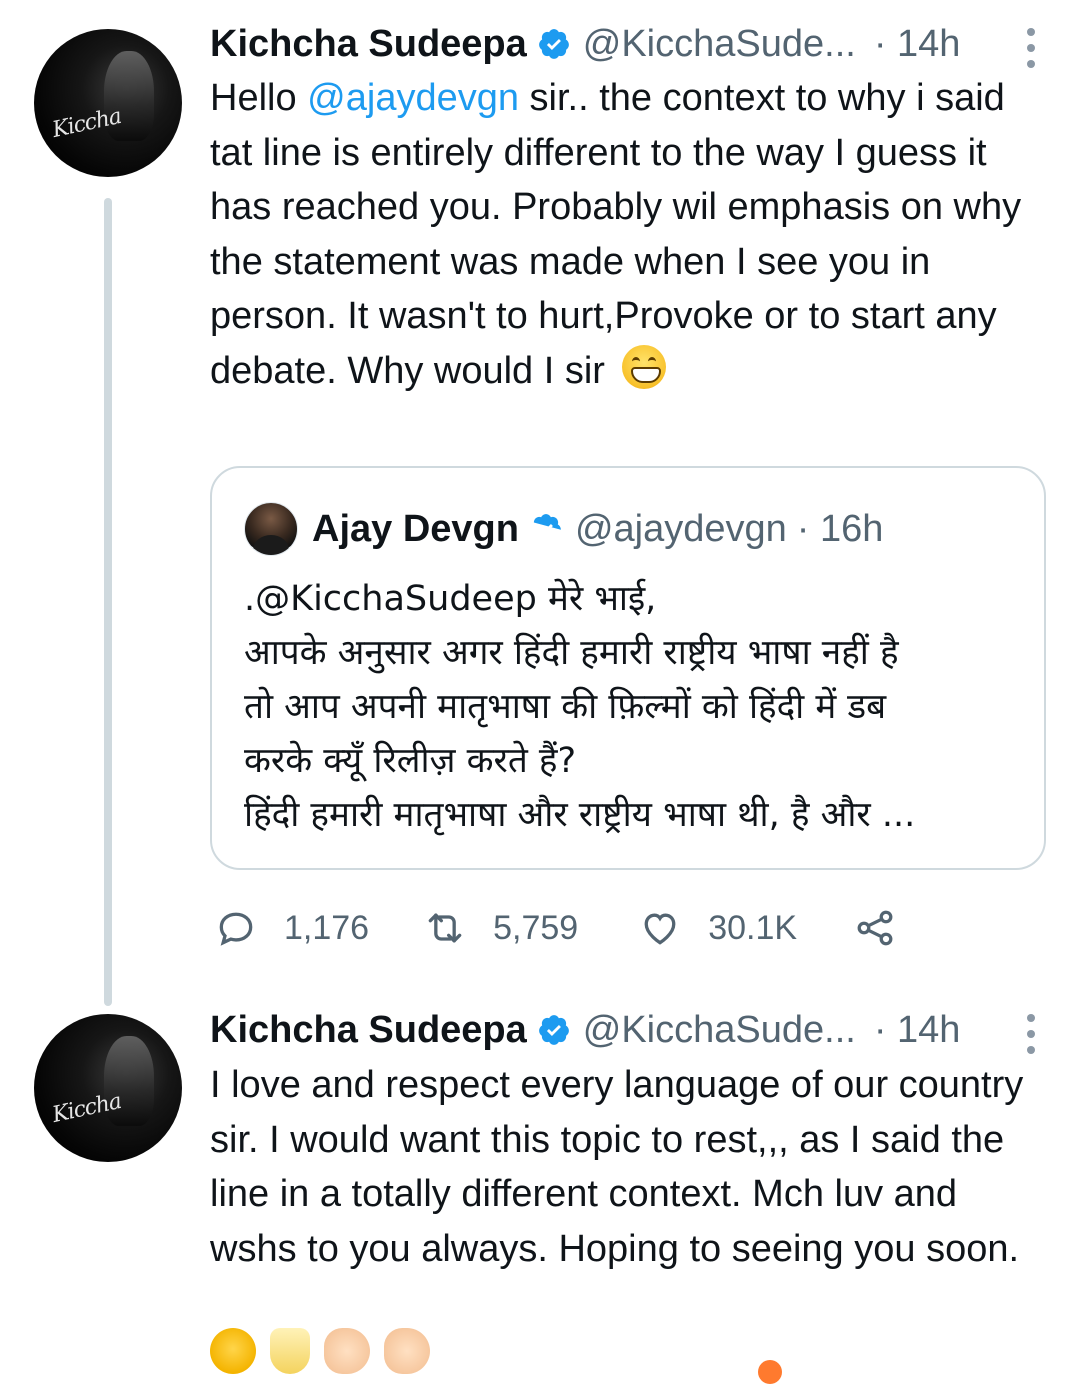 The height and width of the screenshot is (1384, 1080). What do you see at coordinates (290, 1351) in the screenshot?
I see `clinking-glasses-icon` at bounding box center [290, 1351].